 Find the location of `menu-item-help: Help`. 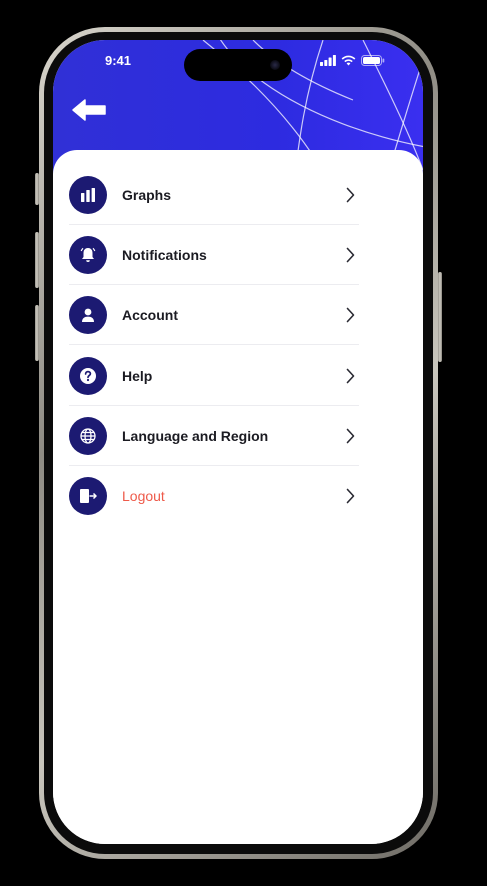

menu-item-help: Help is located at coordinates (214, 376).